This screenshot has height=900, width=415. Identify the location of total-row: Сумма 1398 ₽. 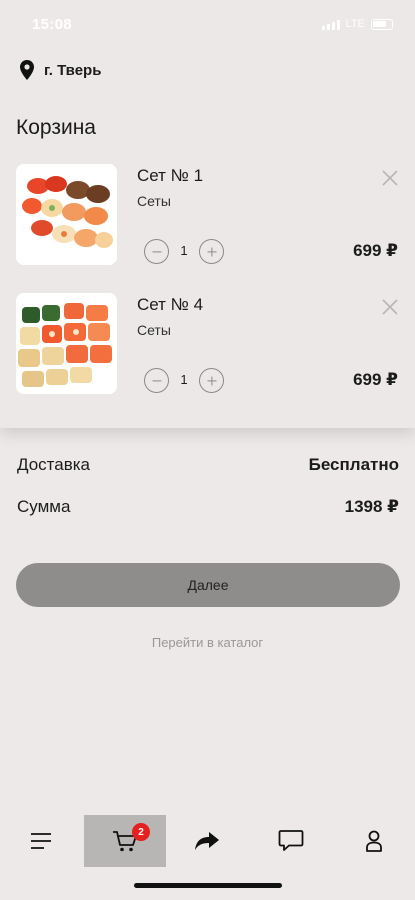
(208, 507).